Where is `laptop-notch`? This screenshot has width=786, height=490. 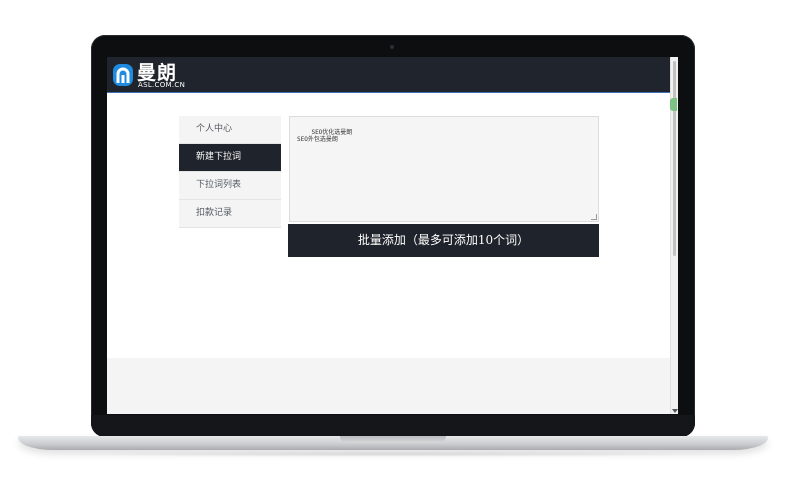 laptop-notch is located at coordinates (393, 439).